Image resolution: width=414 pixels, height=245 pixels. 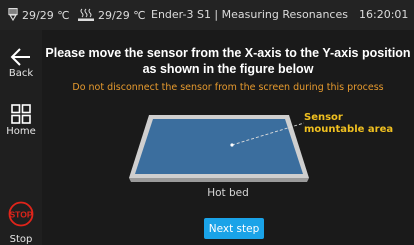 I want to click on stop-icon-text: STOP, so click(x=21, y=215).